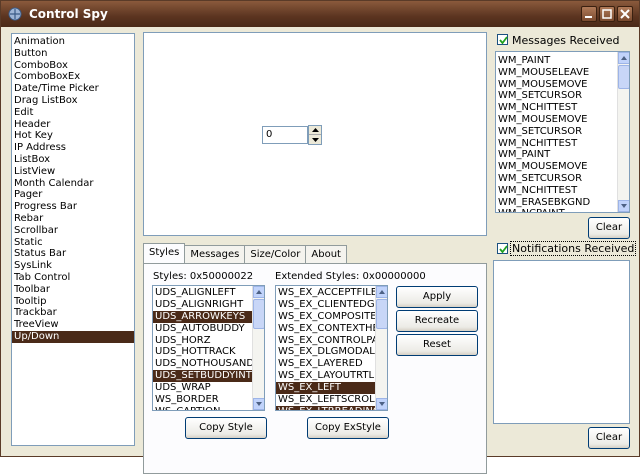  What do you see at coordinates (331, 400) in the screenshot?
I see `exstyle-list-item: WS_EX_LEFTSCROLLBAR` at bounding box center [331, 400].